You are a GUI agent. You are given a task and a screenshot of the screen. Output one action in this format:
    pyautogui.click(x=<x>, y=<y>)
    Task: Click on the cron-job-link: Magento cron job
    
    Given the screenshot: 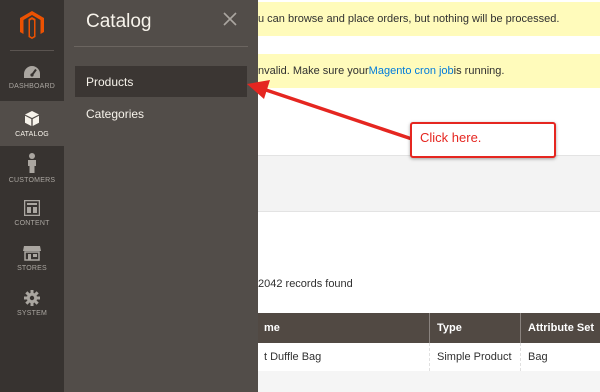 What is the action you would take?
    pyautogui.click(x=411, y=71)
    